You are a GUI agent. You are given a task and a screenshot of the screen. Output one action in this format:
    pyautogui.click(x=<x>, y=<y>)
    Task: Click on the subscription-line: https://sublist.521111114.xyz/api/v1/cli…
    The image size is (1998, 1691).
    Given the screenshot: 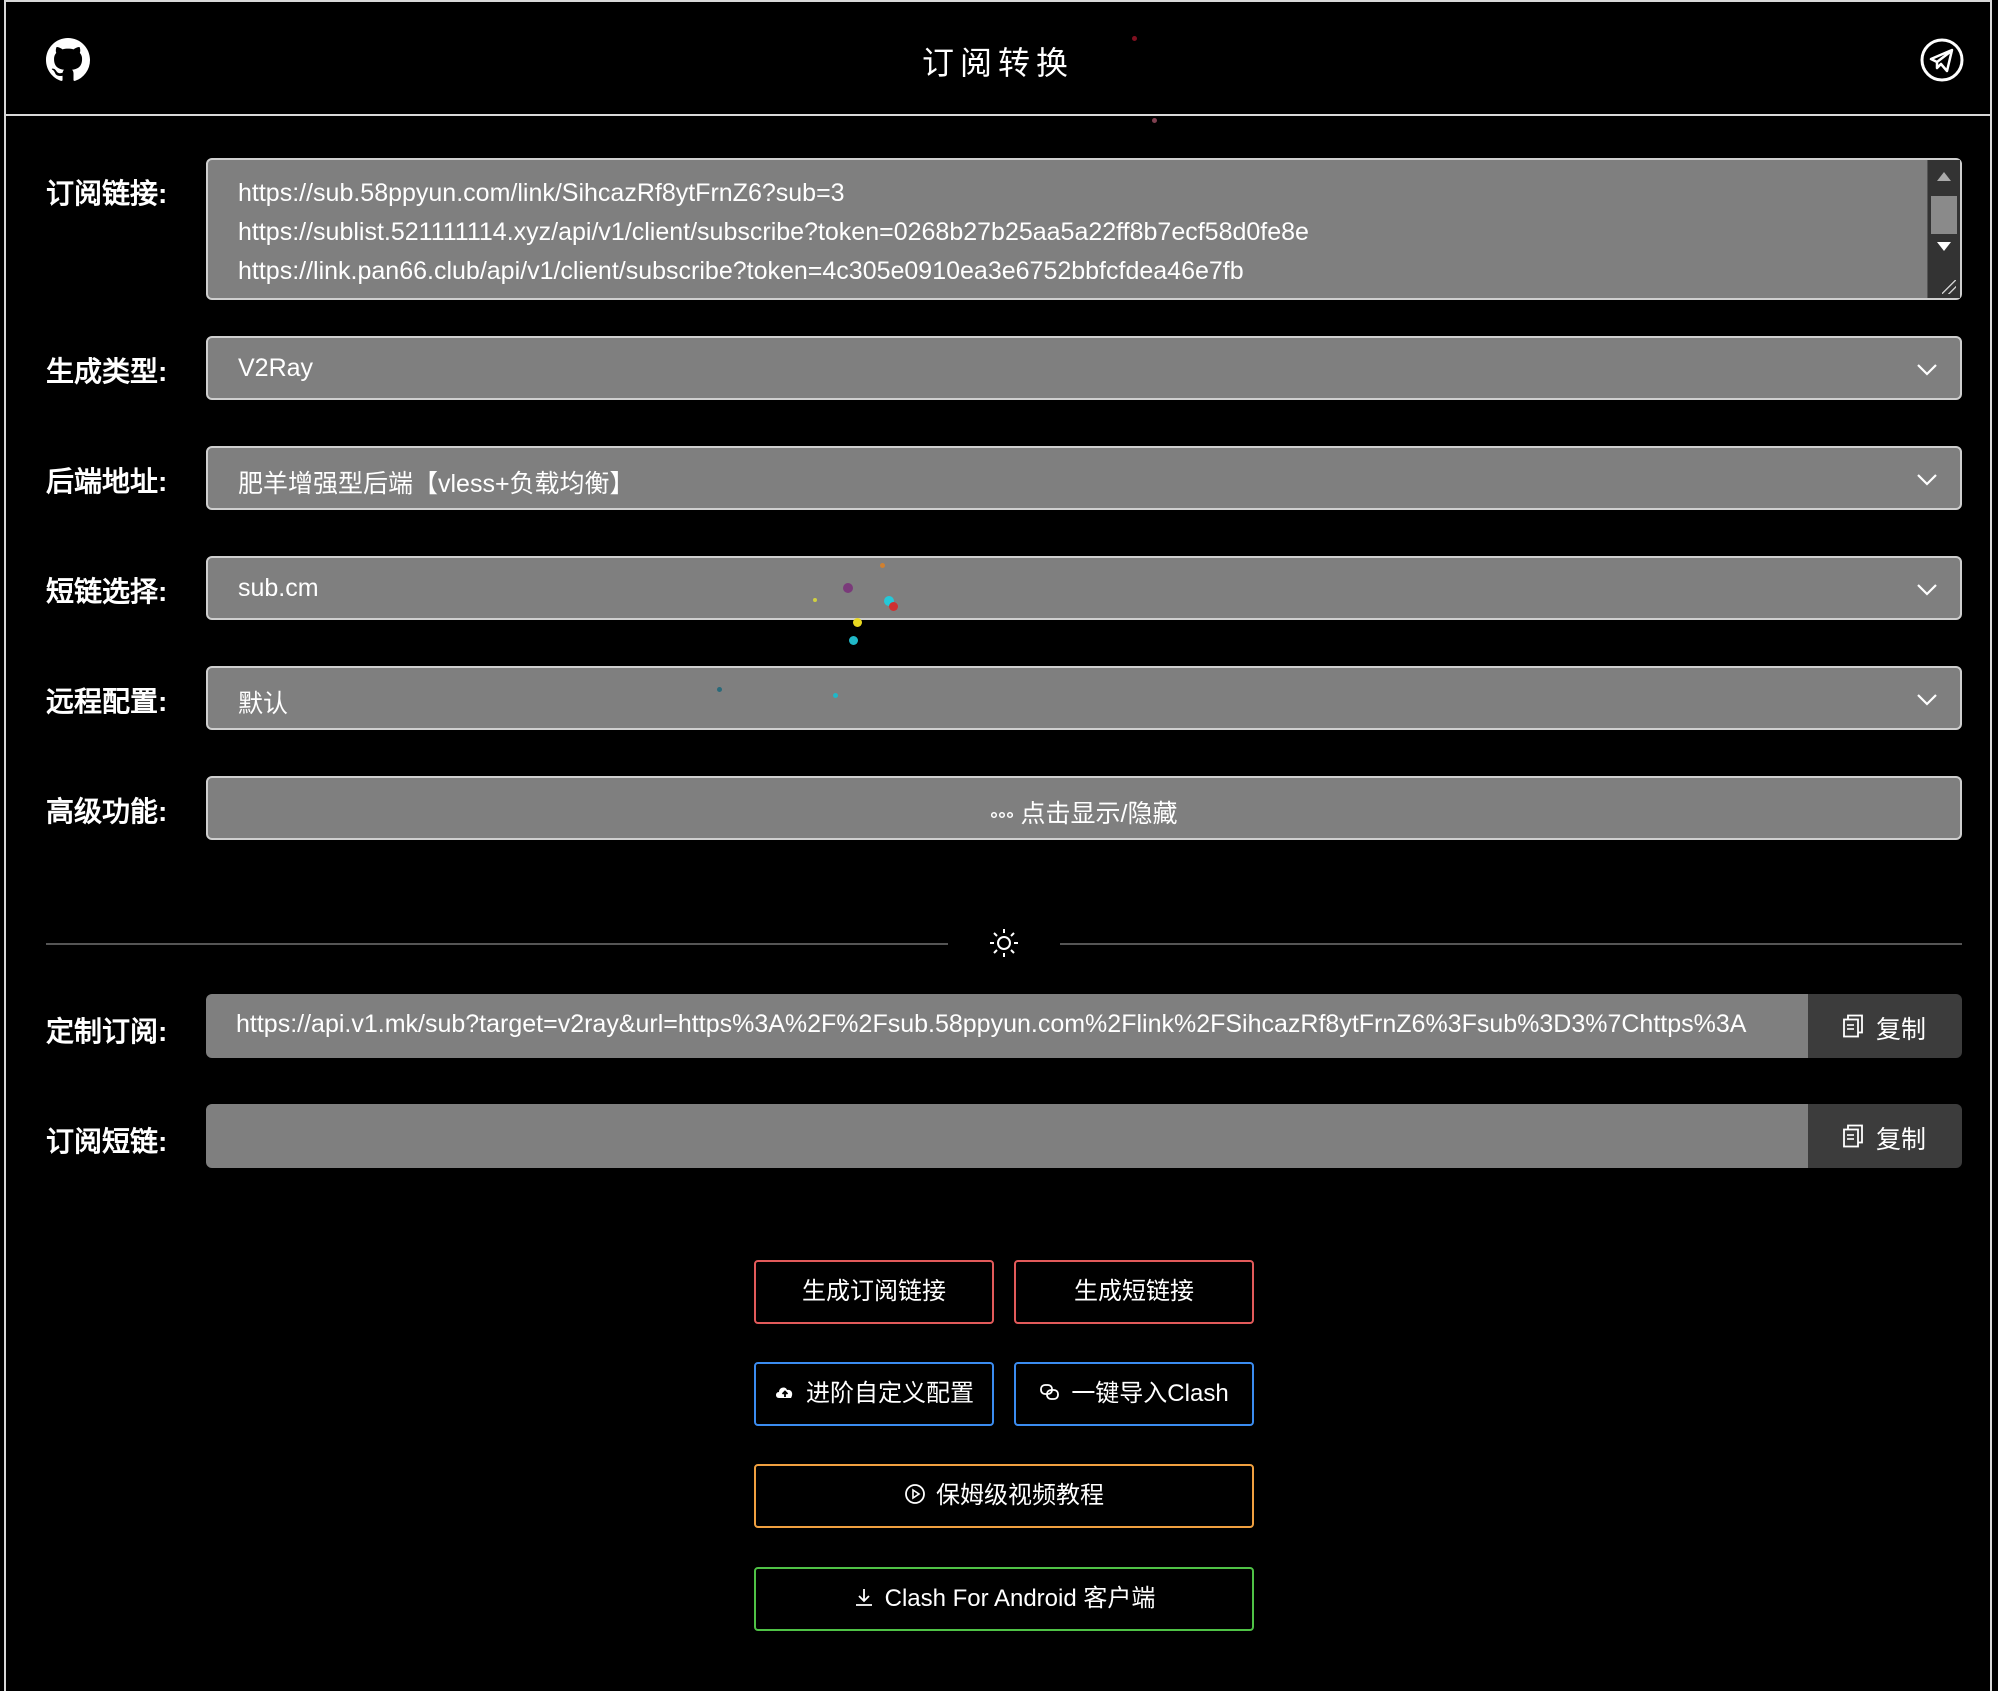 What is the action you would take?
    pyautogui.click(x=773, y=232)
    